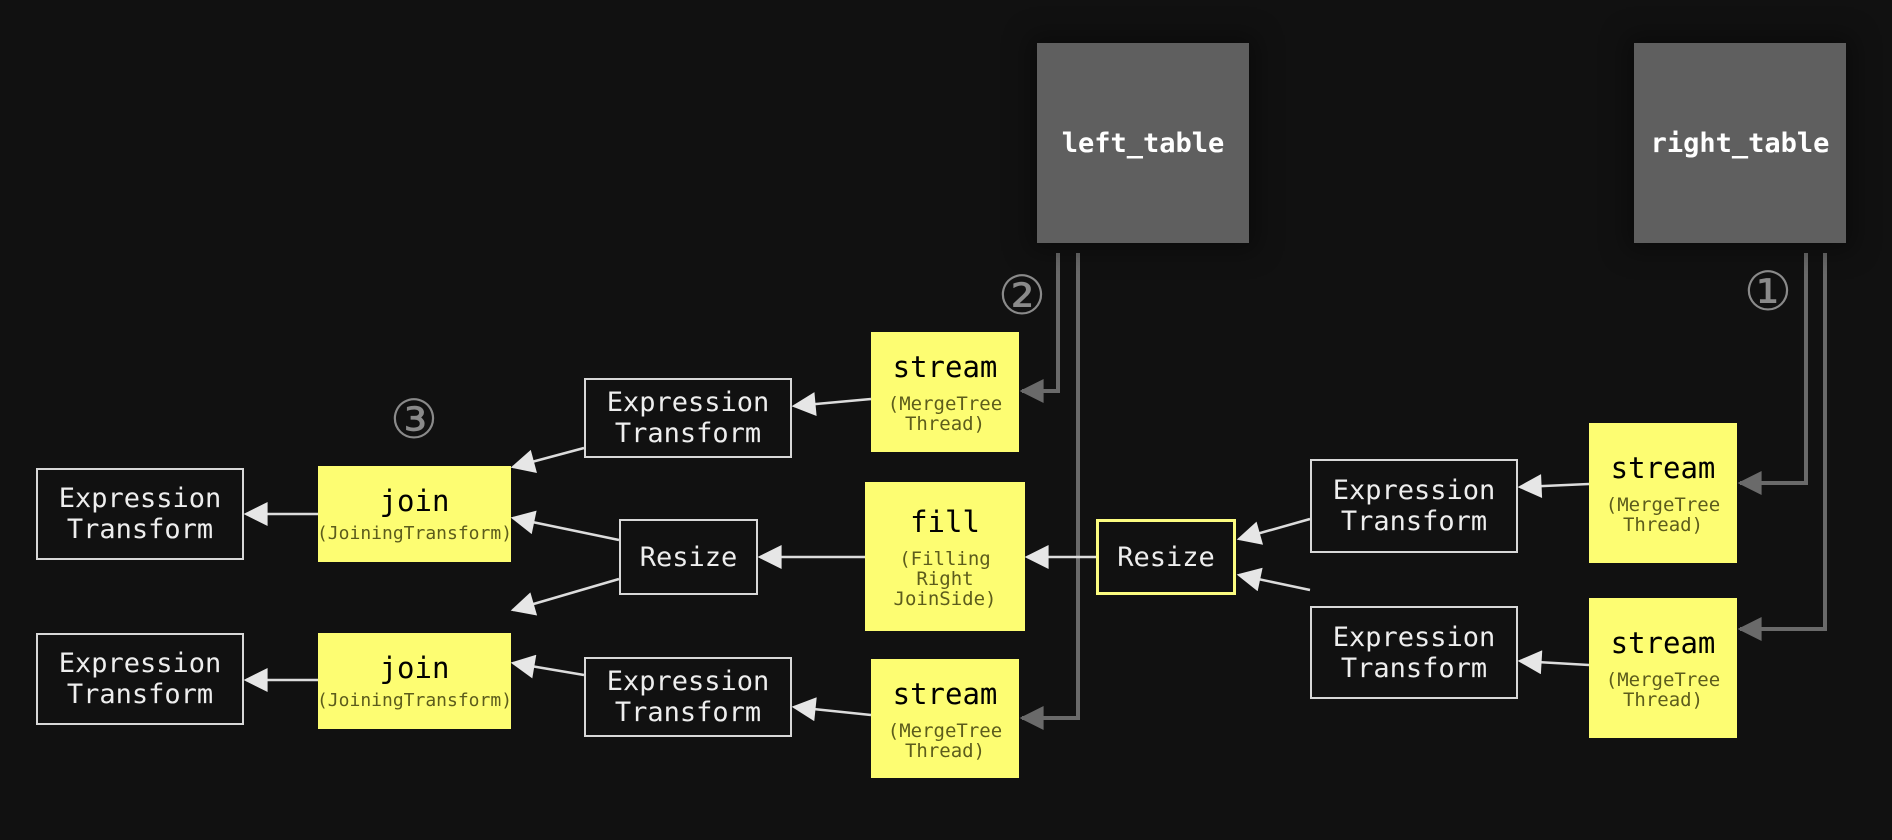 The image size is (1892, 840). I want to click on left-resize: Resize, so click(688, 557).